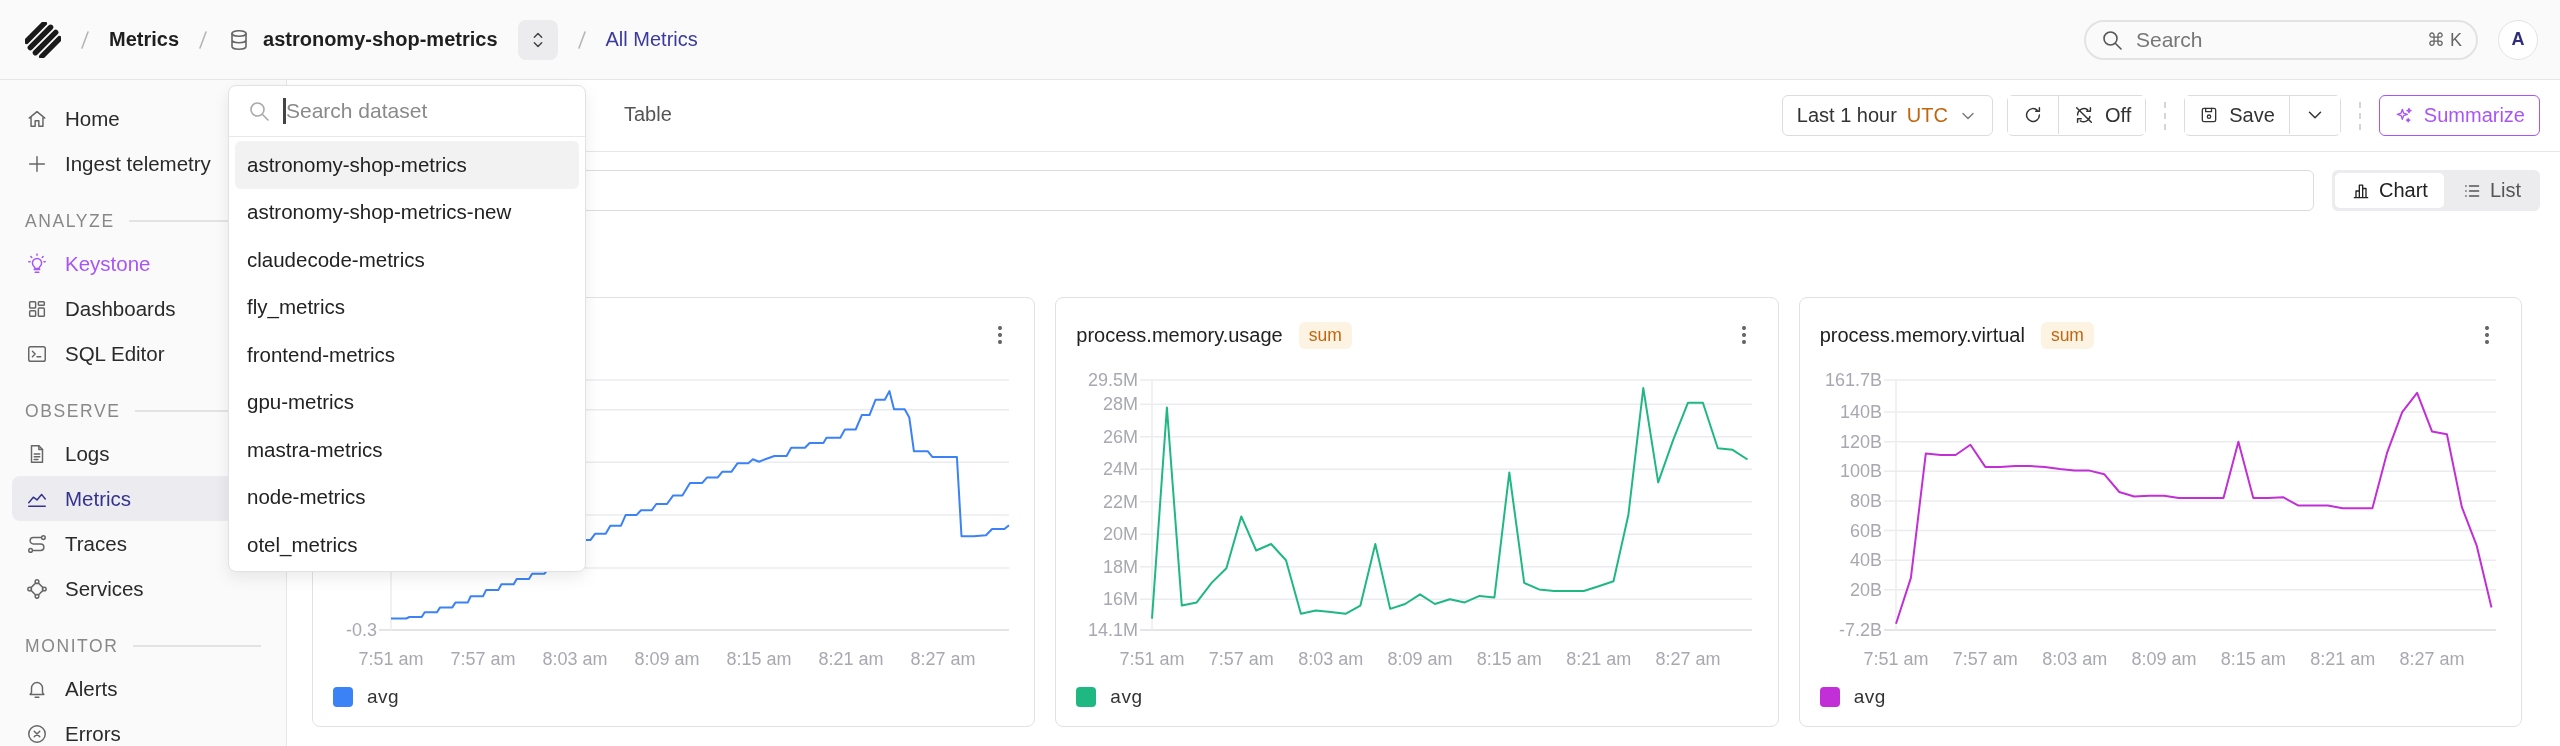  I want to click on breadcrumb-link: Metrics, so click(144, 39).